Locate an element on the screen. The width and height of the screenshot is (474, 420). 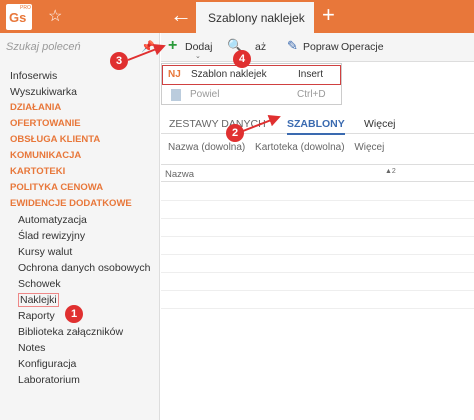
sidebar-item-label: Konfiguracja is located at coordinates (47, 364).